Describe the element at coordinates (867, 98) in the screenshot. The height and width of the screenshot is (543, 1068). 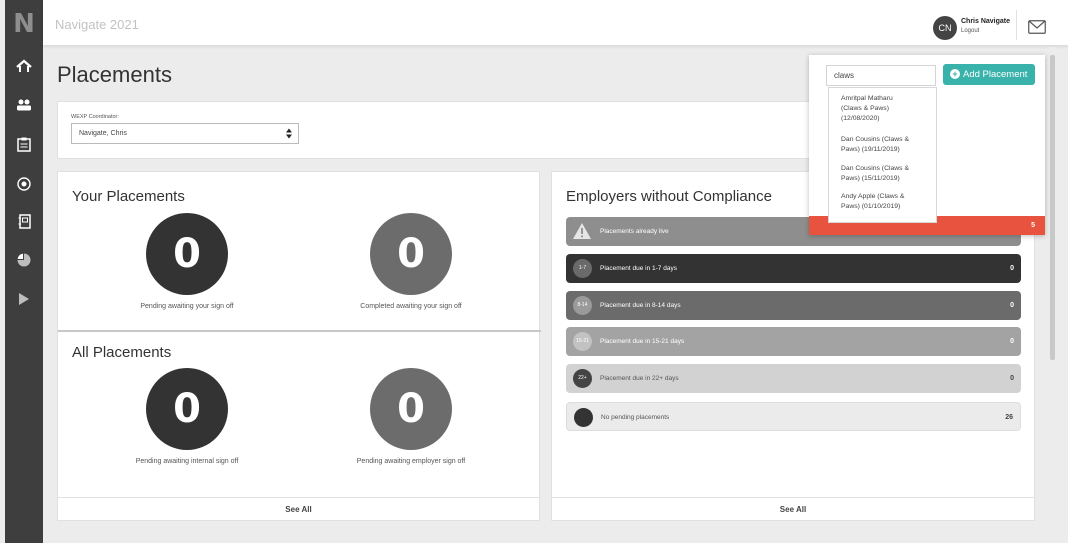
I see `result-line: Amritpal Matharu` at that location.